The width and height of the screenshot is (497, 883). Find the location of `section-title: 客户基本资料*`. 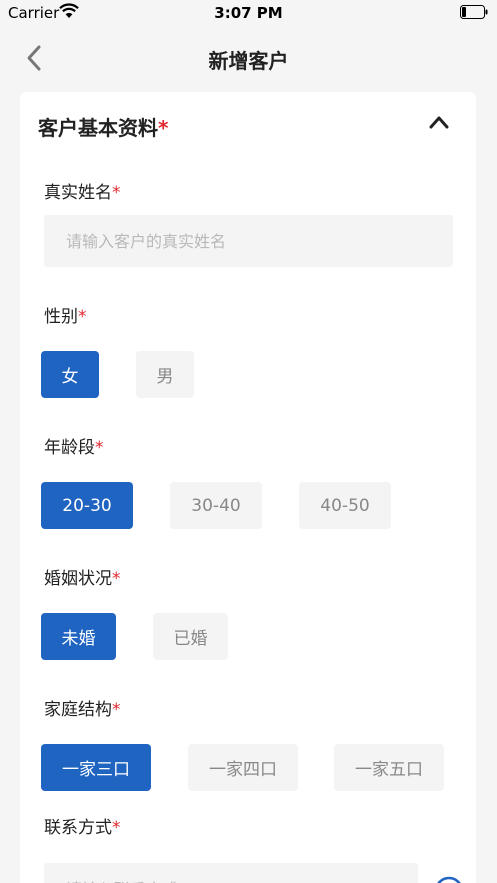

section-title: 客户基本资料* is located at coordinates (103, 126).